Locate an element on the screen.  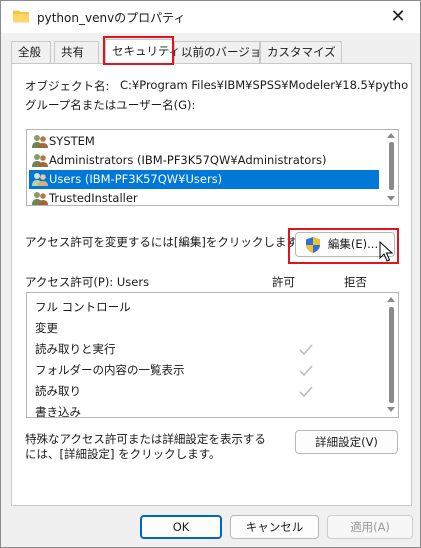
close-icon: ✕ is located at coordinates (398, 16).